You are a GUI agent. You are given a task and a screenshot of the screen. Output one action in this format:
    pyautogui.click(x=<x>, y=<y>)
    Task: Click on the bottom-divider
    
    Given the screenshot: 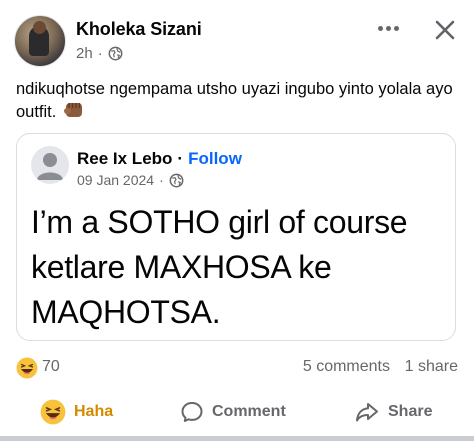 What is the action you would take?
    pyautogui.click(x=237, y=438)
    